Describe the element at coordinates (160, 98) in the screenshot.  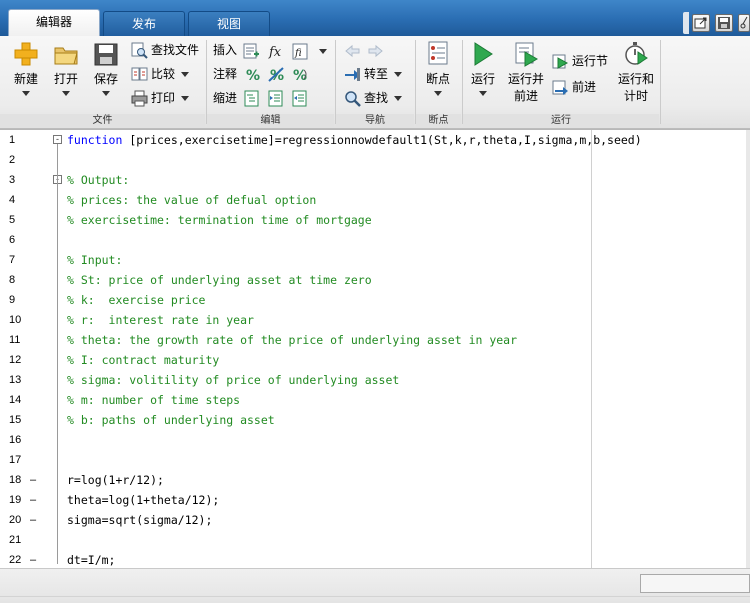
I see `print-button: 打印` at that location.